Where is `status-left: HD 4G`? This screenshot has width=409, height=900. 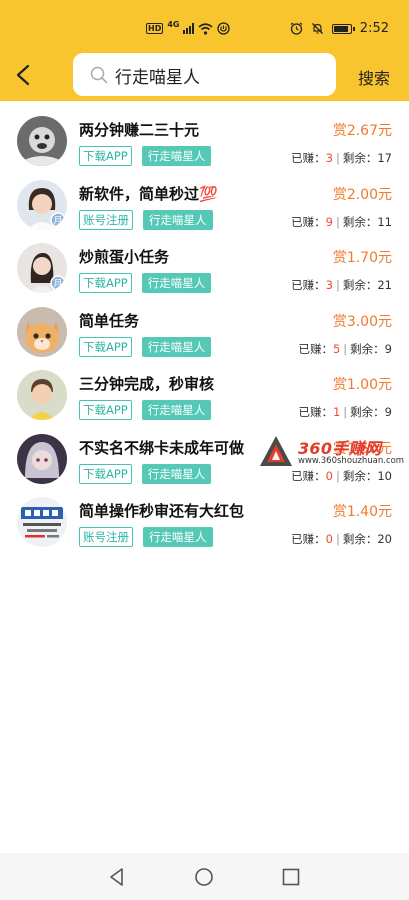 status-left: HD 4G is located at coordinates (188, 27).